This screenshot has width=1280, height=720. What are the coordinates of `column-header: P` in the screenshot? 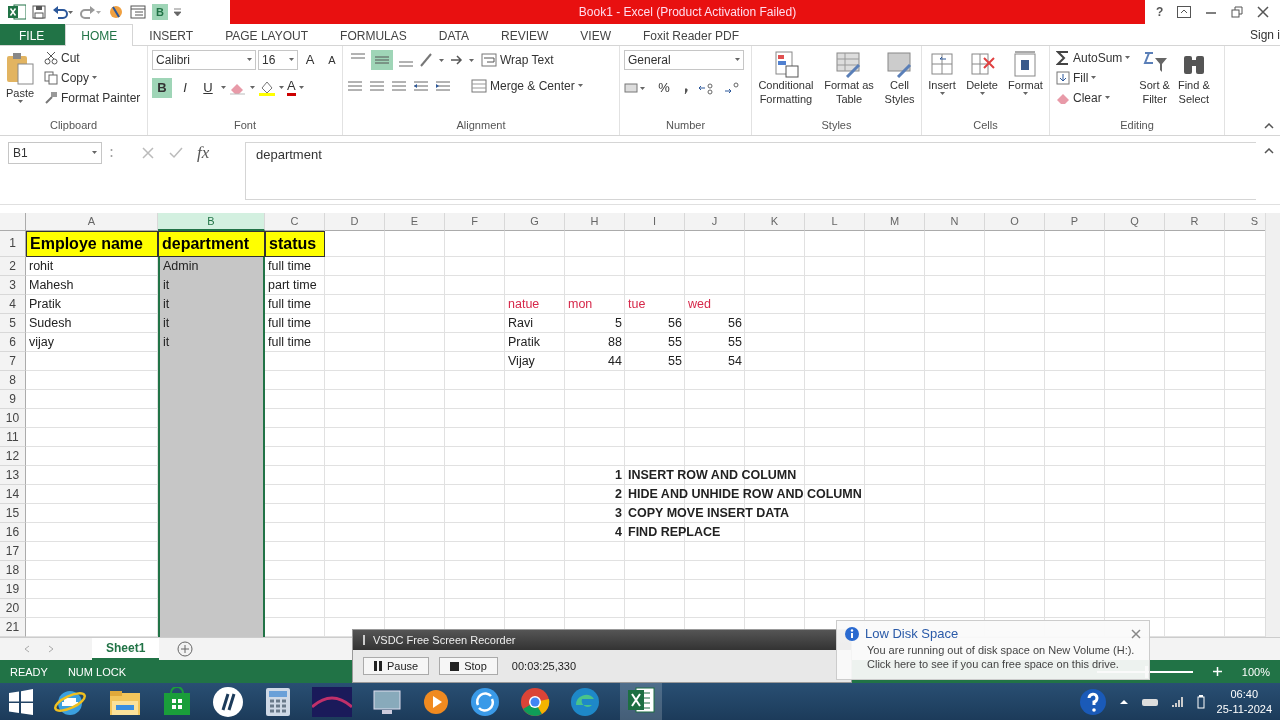 It's located at (1075, 221).